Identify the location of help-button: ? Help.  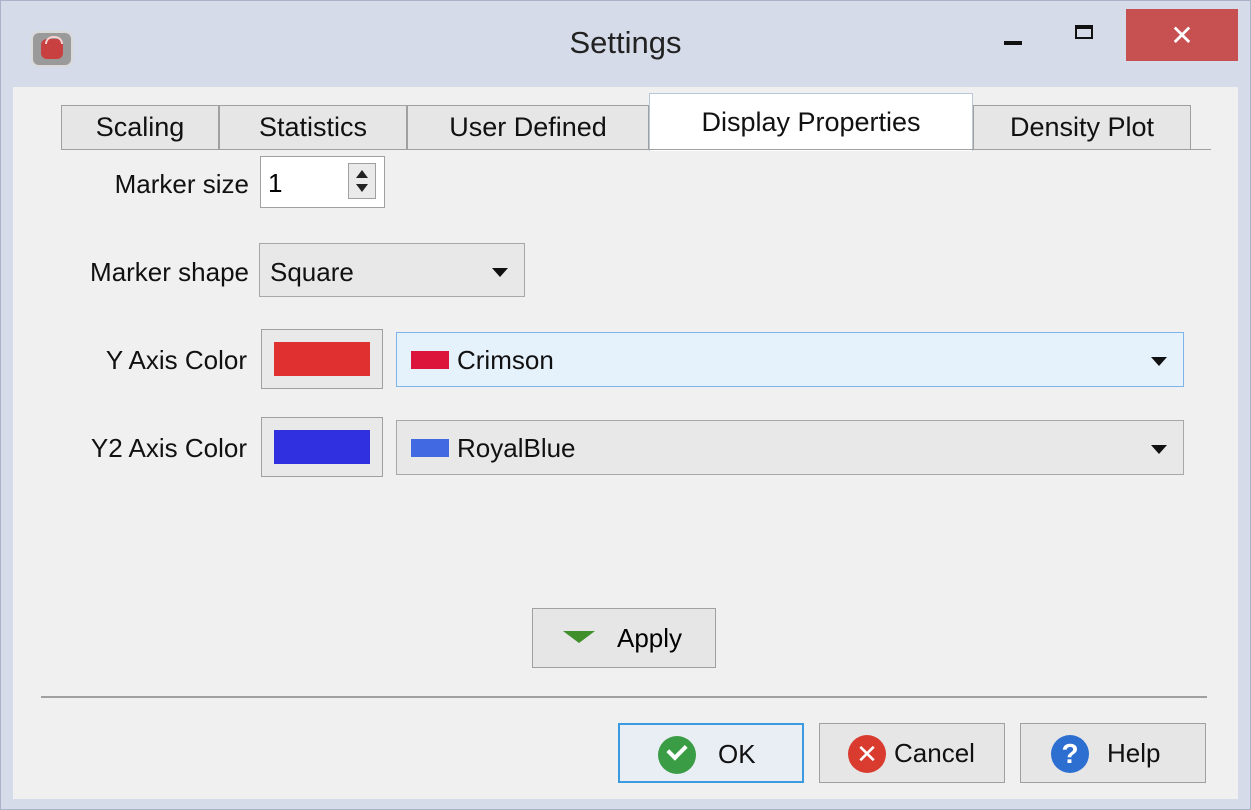
(1113, 753).